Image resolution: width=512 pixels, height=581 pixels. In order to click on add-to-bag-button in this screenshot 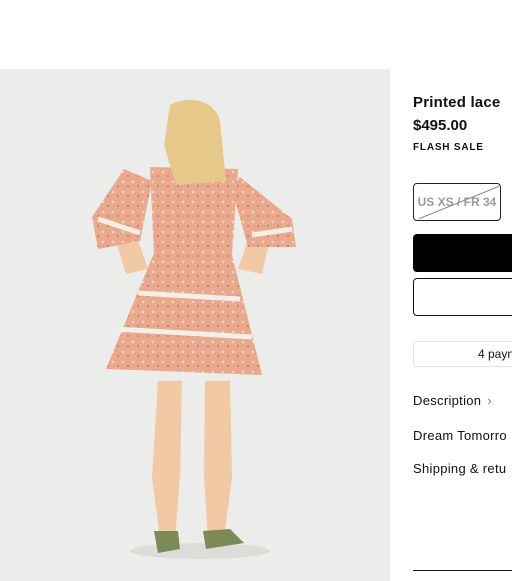, I will do `click(462, 253)`.